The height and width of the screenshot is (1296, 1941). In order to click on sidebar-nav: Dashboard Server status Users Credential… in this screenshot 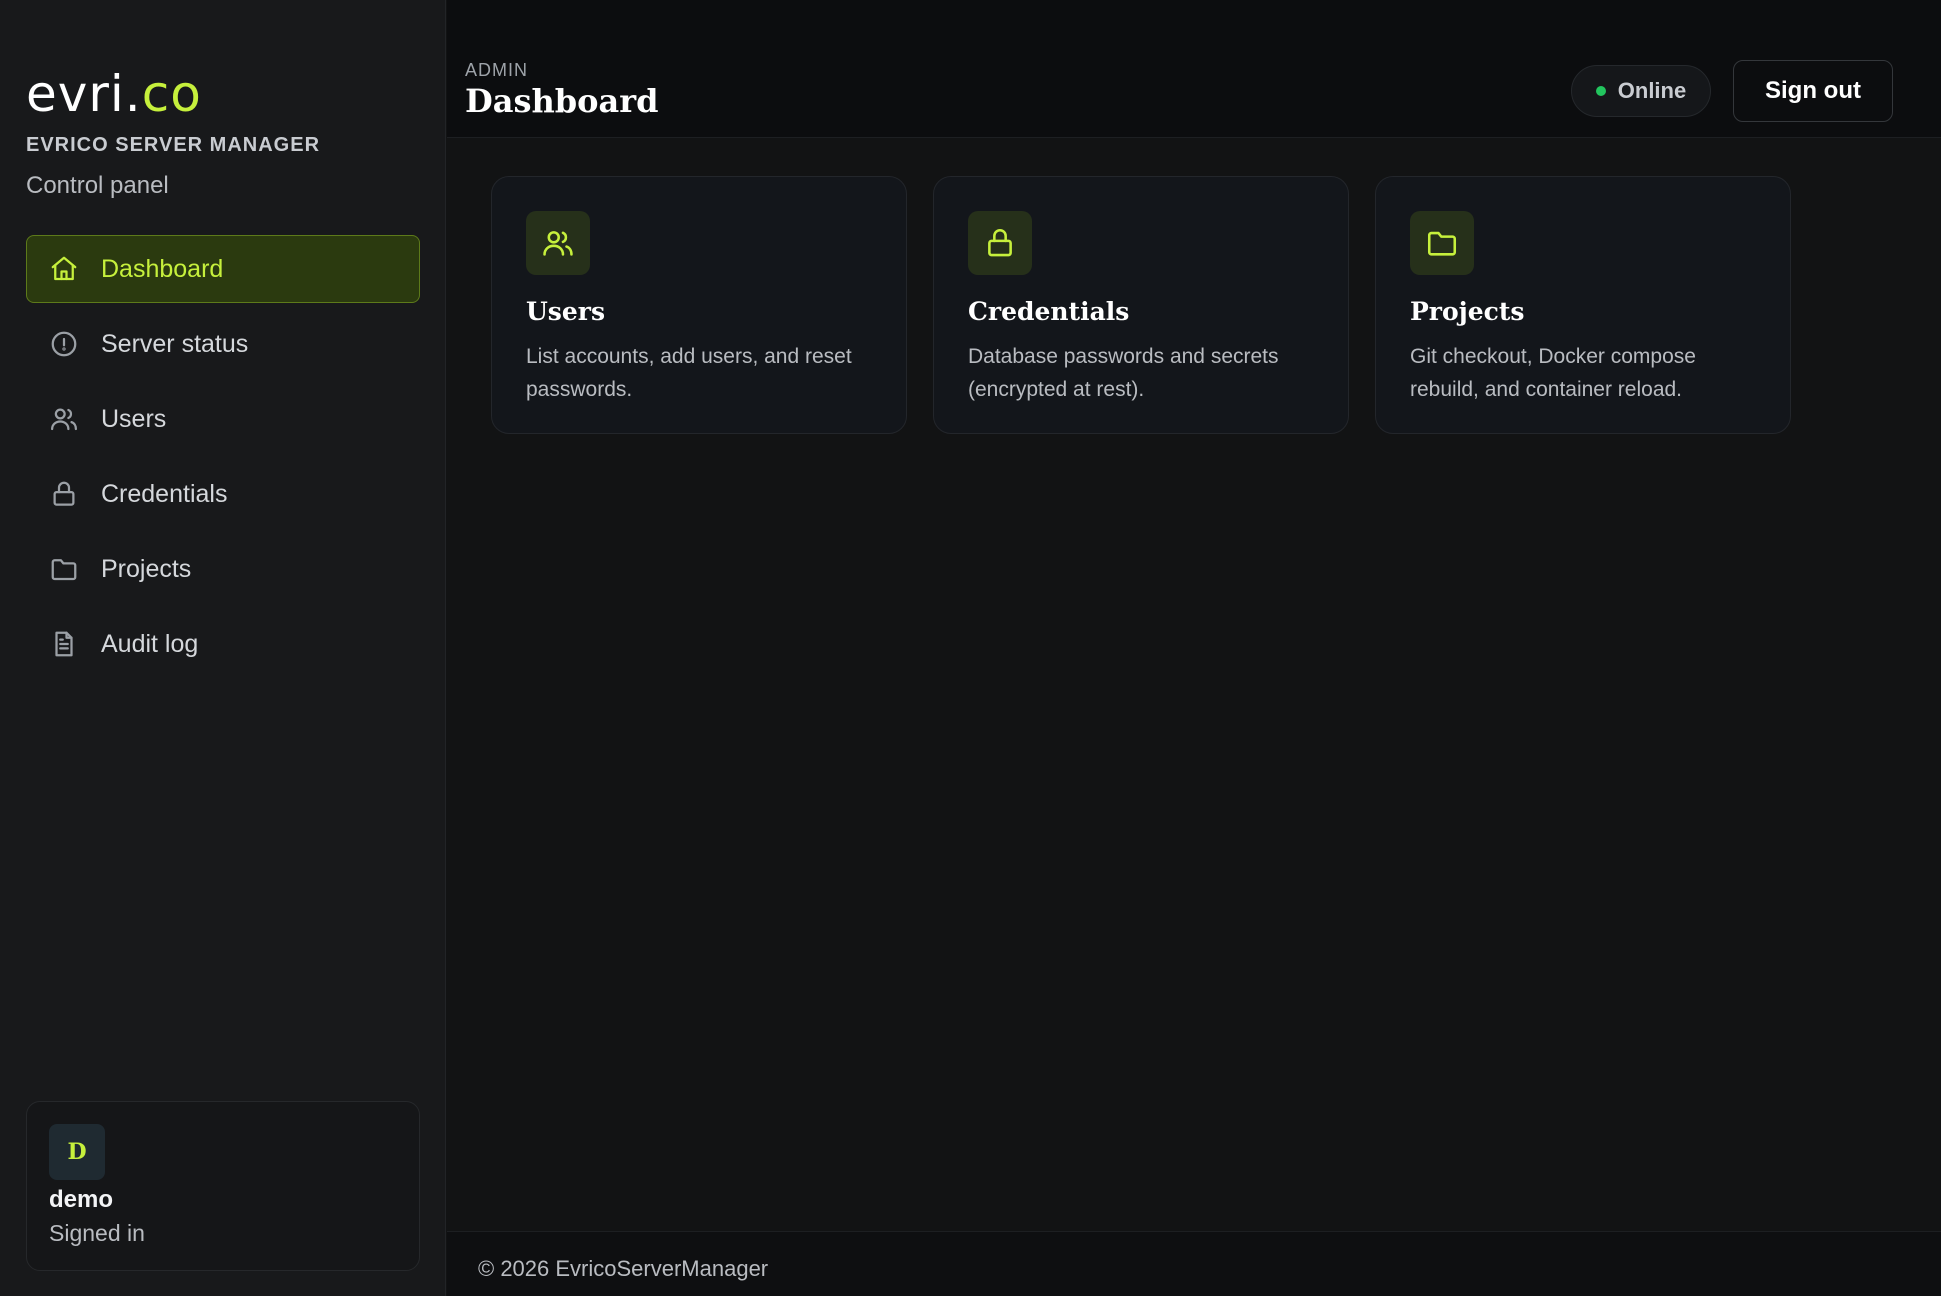, I will do `click(223, 460)`.